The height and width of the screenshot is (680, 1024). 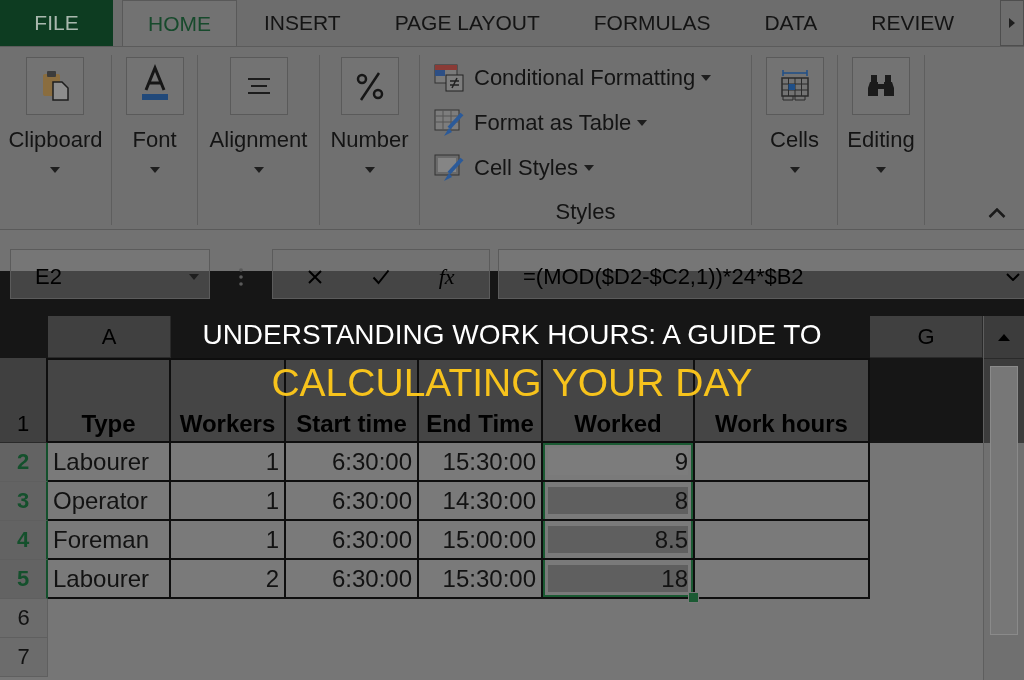 I want to click on tab-scroll-button, so click(x=1012, y=23).